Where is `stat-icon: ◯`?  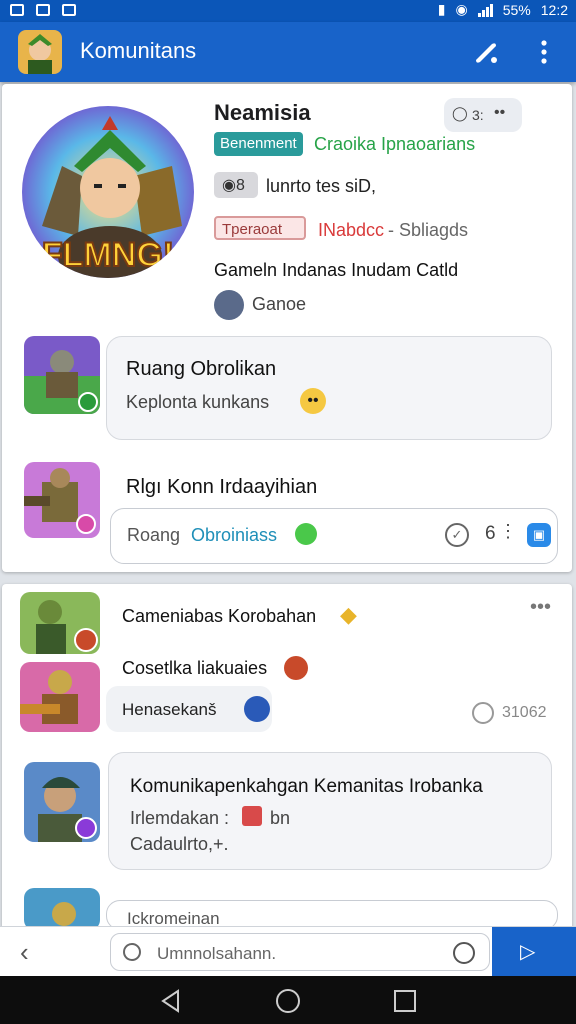
stat-icon: ◯ is located at coordinates (460, 113).